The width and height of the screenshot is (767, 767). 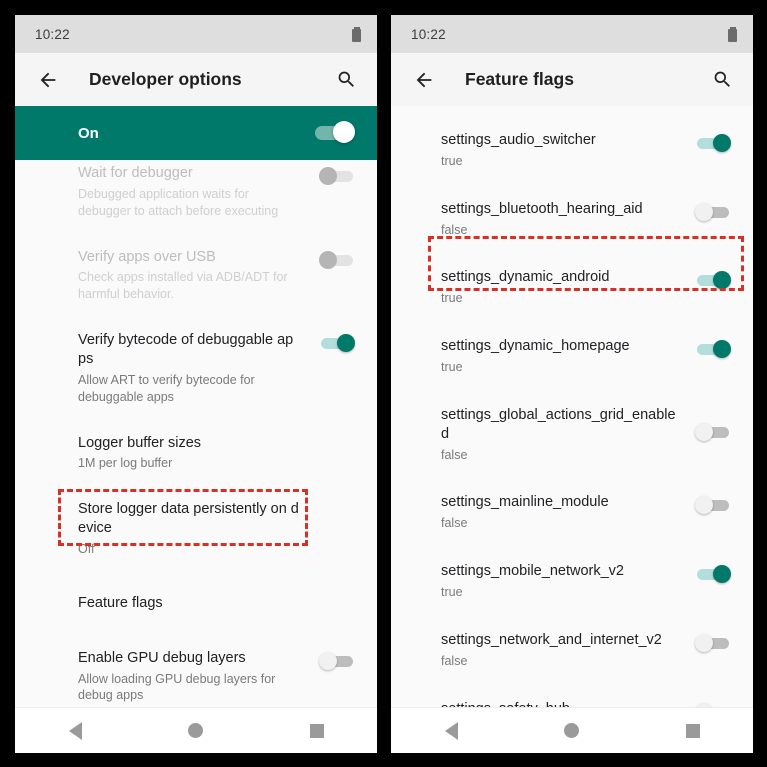 What do you see at coordinates (519, 79) in the screenshot?
I see `page-title: Feature flags` at bounding box center [519, 79].